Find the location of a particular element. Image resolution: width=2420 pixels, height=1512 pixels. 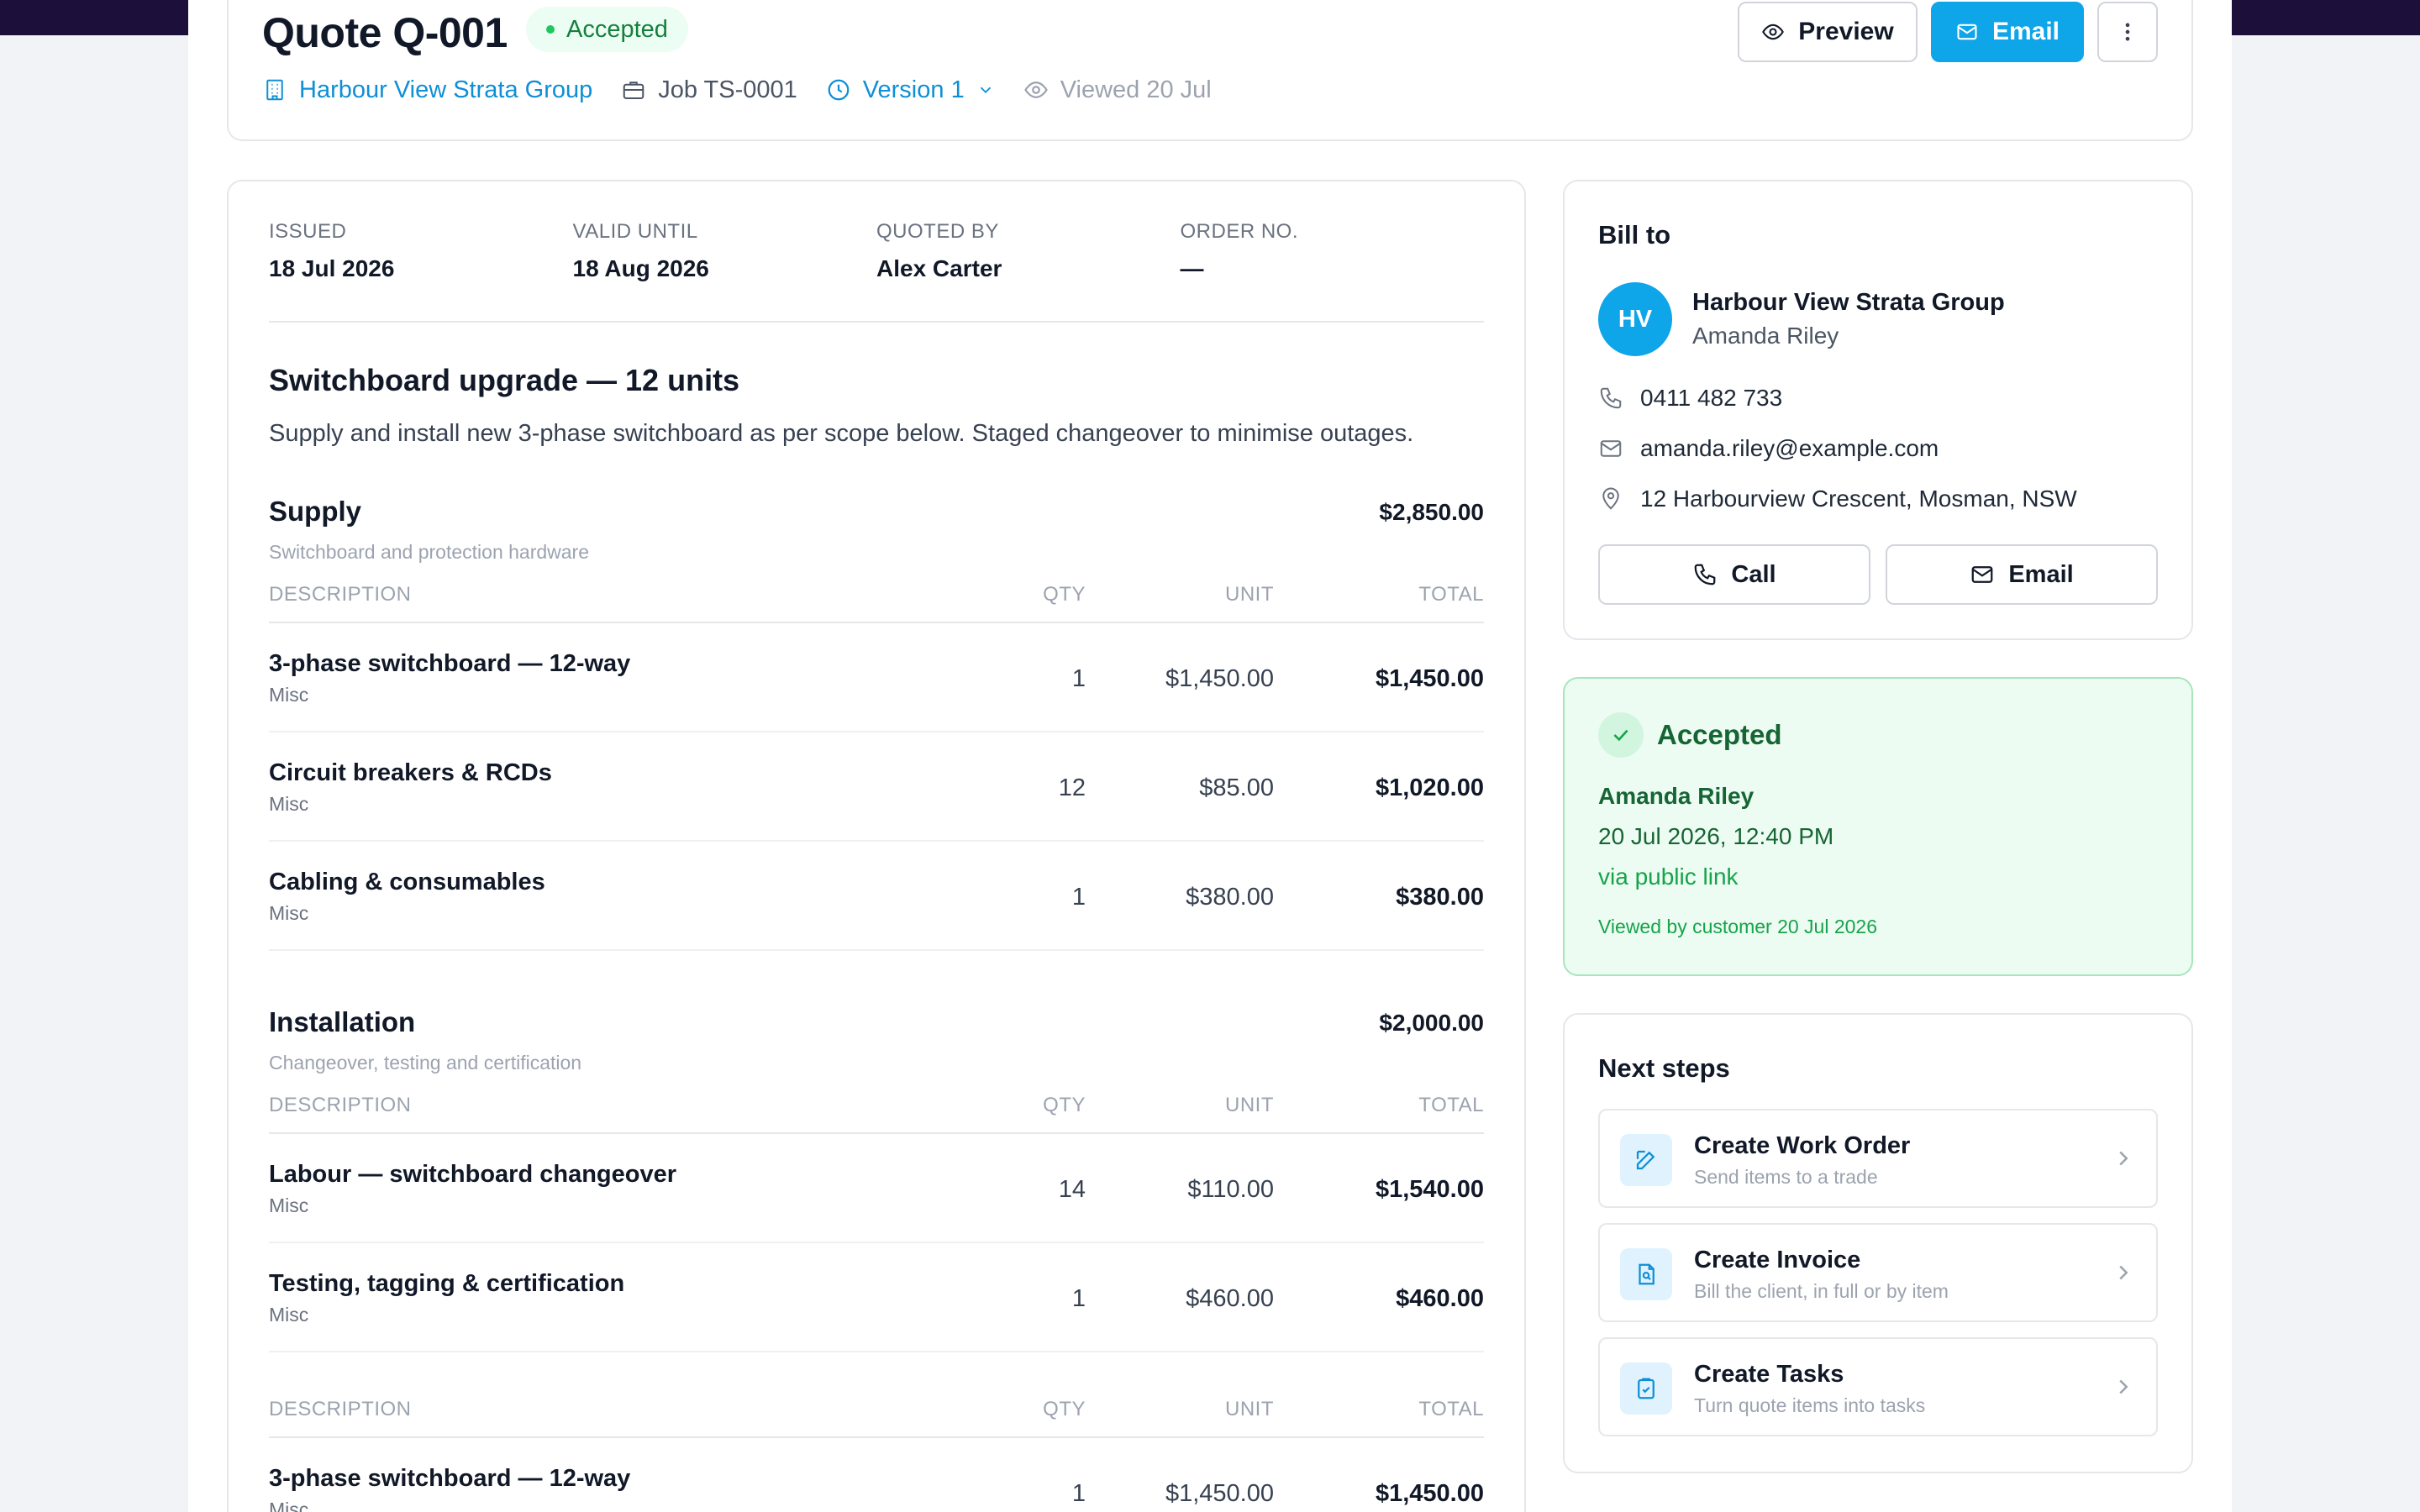

step-title: Create Invoice is located at coordinates (1778, 1260).